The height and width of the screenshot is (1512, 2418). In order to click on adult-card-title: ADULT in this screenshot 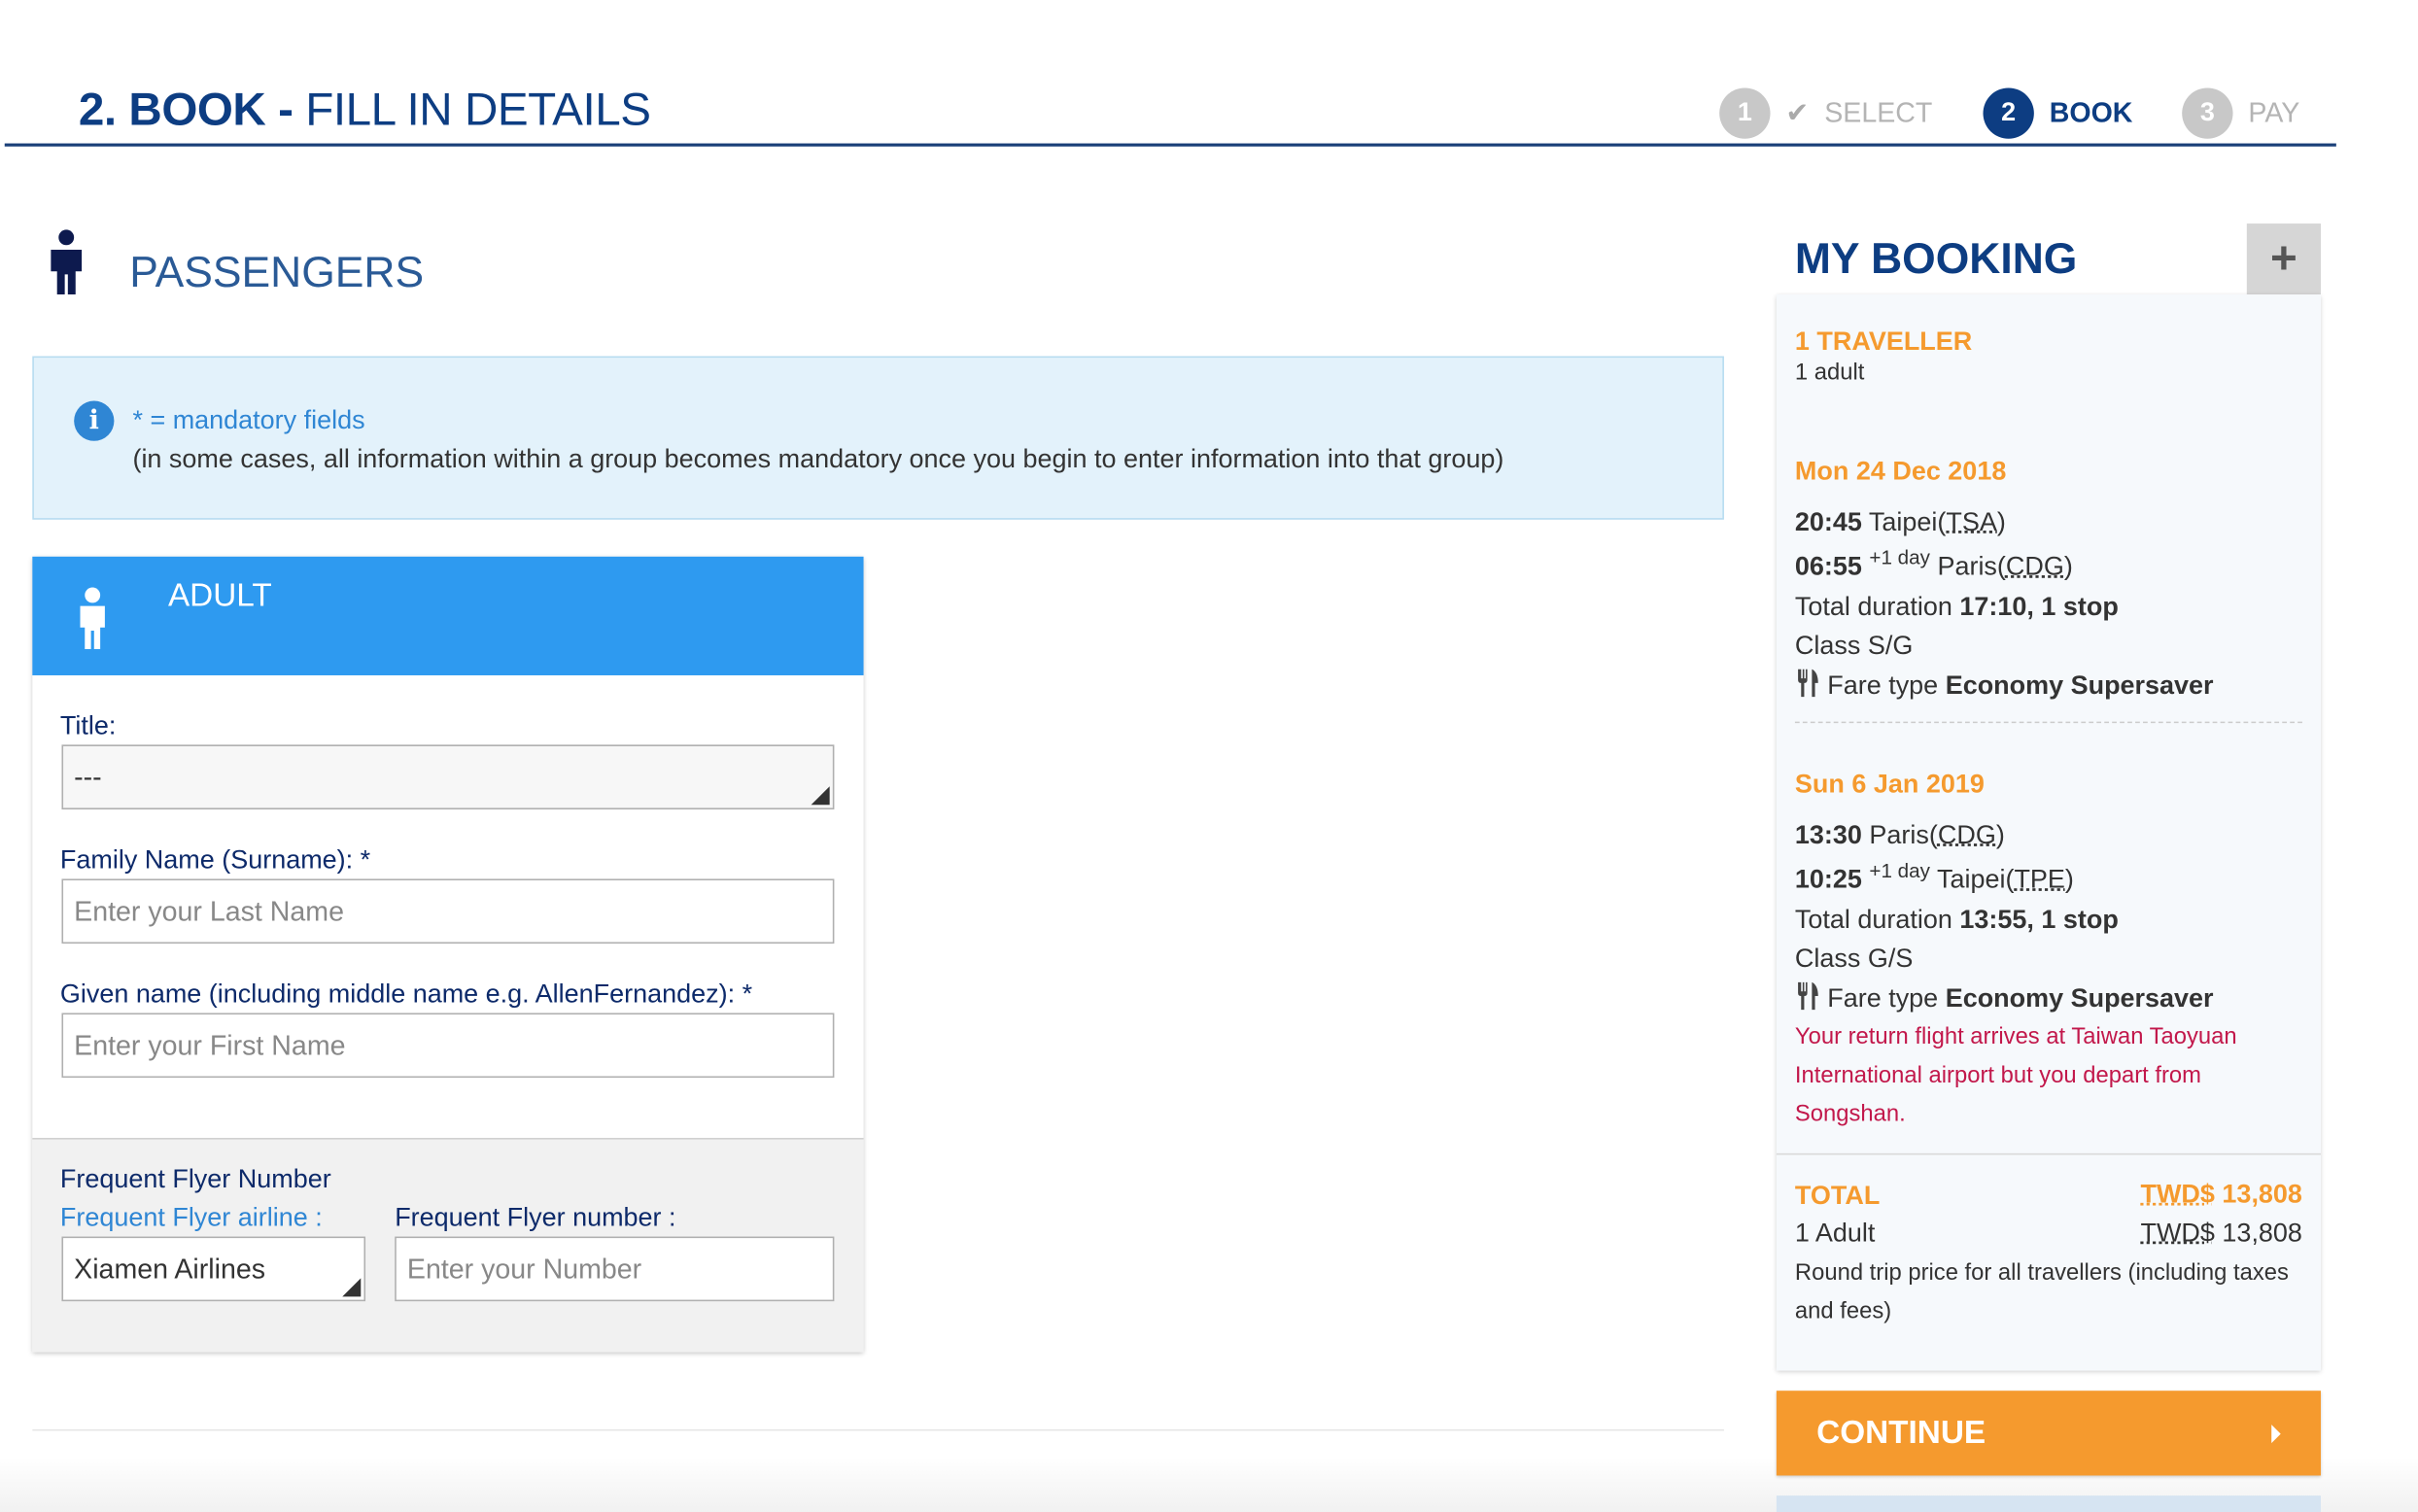, I will do `click(220, 596)`.